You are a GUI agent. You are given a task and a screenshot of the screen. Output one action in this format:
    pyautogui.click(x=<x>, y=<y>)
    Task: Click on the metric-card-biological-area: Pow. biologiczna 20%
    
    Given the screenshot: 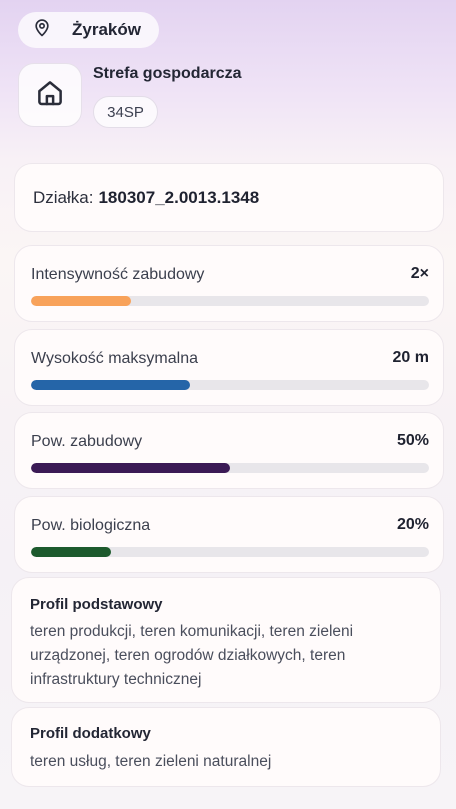 What is the action you would take?
    pyautogui.click(x=229, y=534)
    